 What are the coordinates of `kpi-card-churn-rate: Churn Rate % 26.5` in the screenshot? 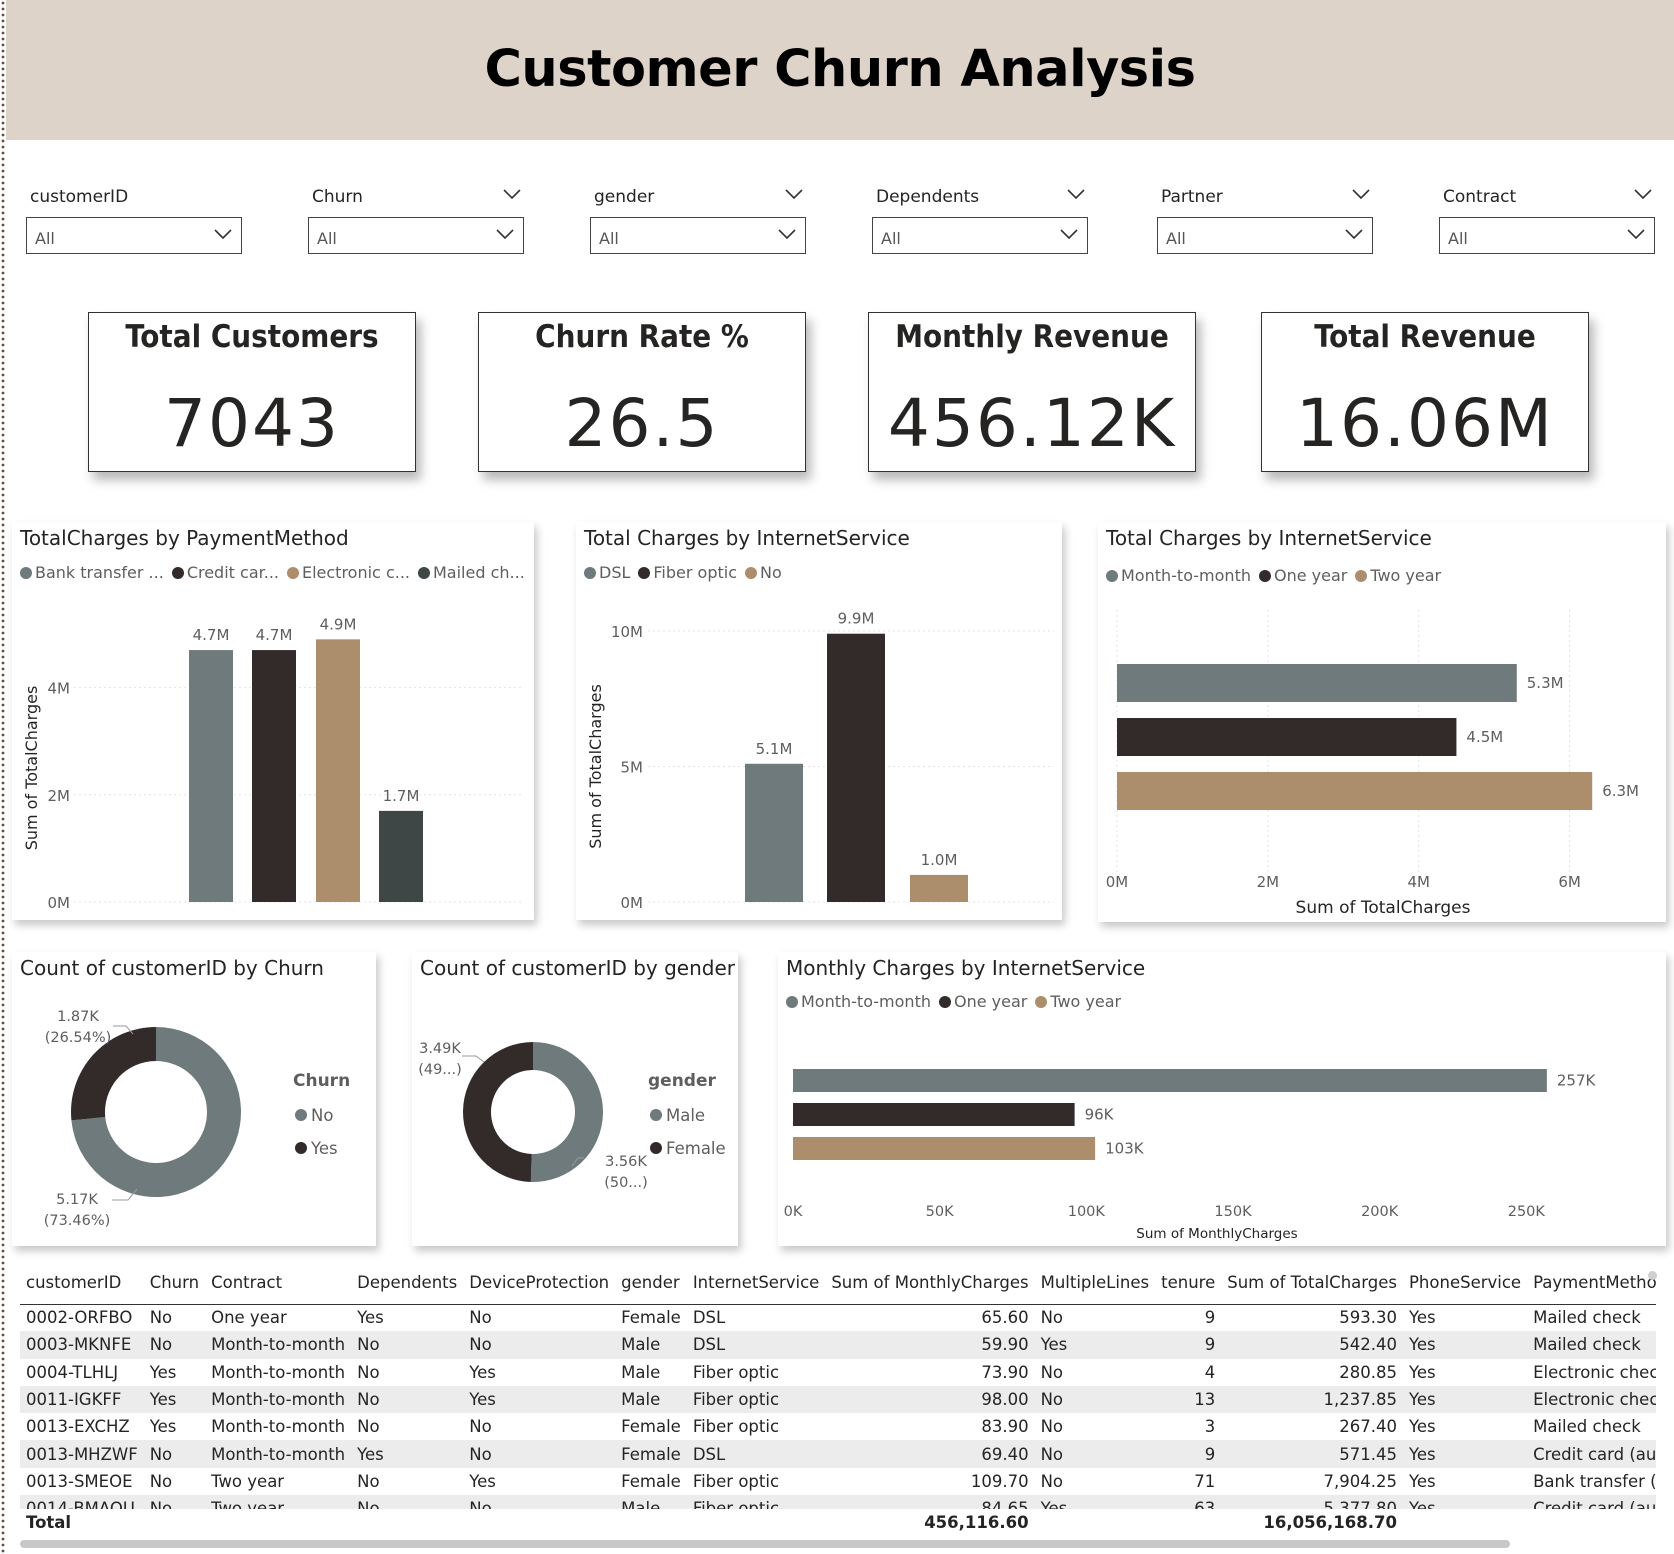 It's located at (642, 392).